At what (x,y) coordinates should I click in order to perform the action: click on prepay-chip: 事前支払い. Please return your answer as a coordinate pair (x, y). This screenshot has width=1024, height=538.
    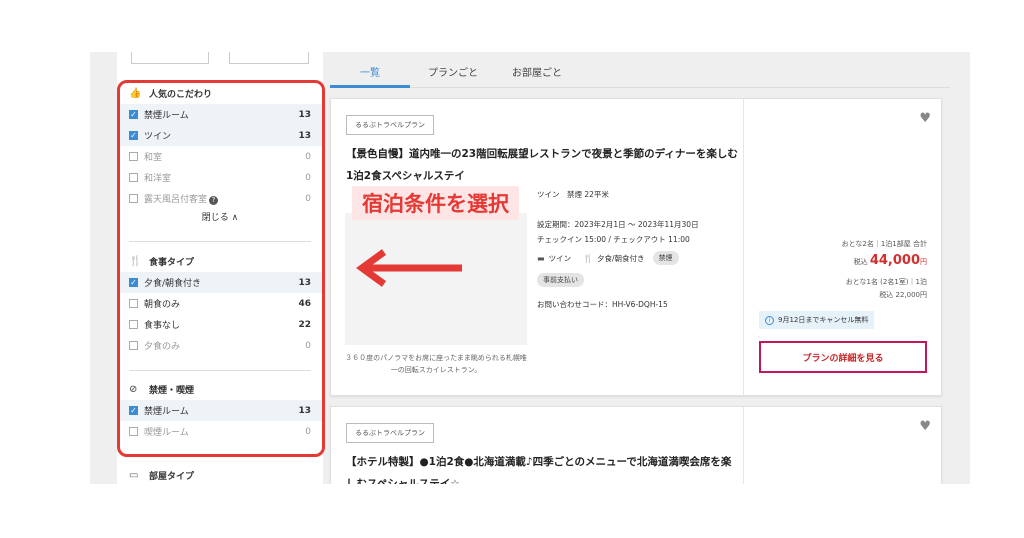
    Looking at the image, I should click on (560, 280).